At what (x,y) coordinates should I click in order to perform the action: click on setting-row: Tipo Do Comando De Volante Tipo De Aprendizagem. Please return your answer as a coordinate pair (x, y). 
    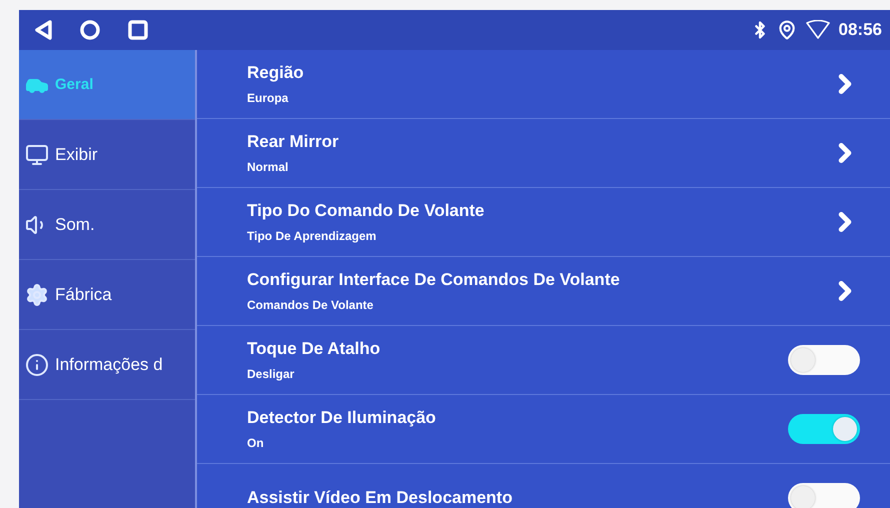
    Looking at the image, I should click on (543, 222).